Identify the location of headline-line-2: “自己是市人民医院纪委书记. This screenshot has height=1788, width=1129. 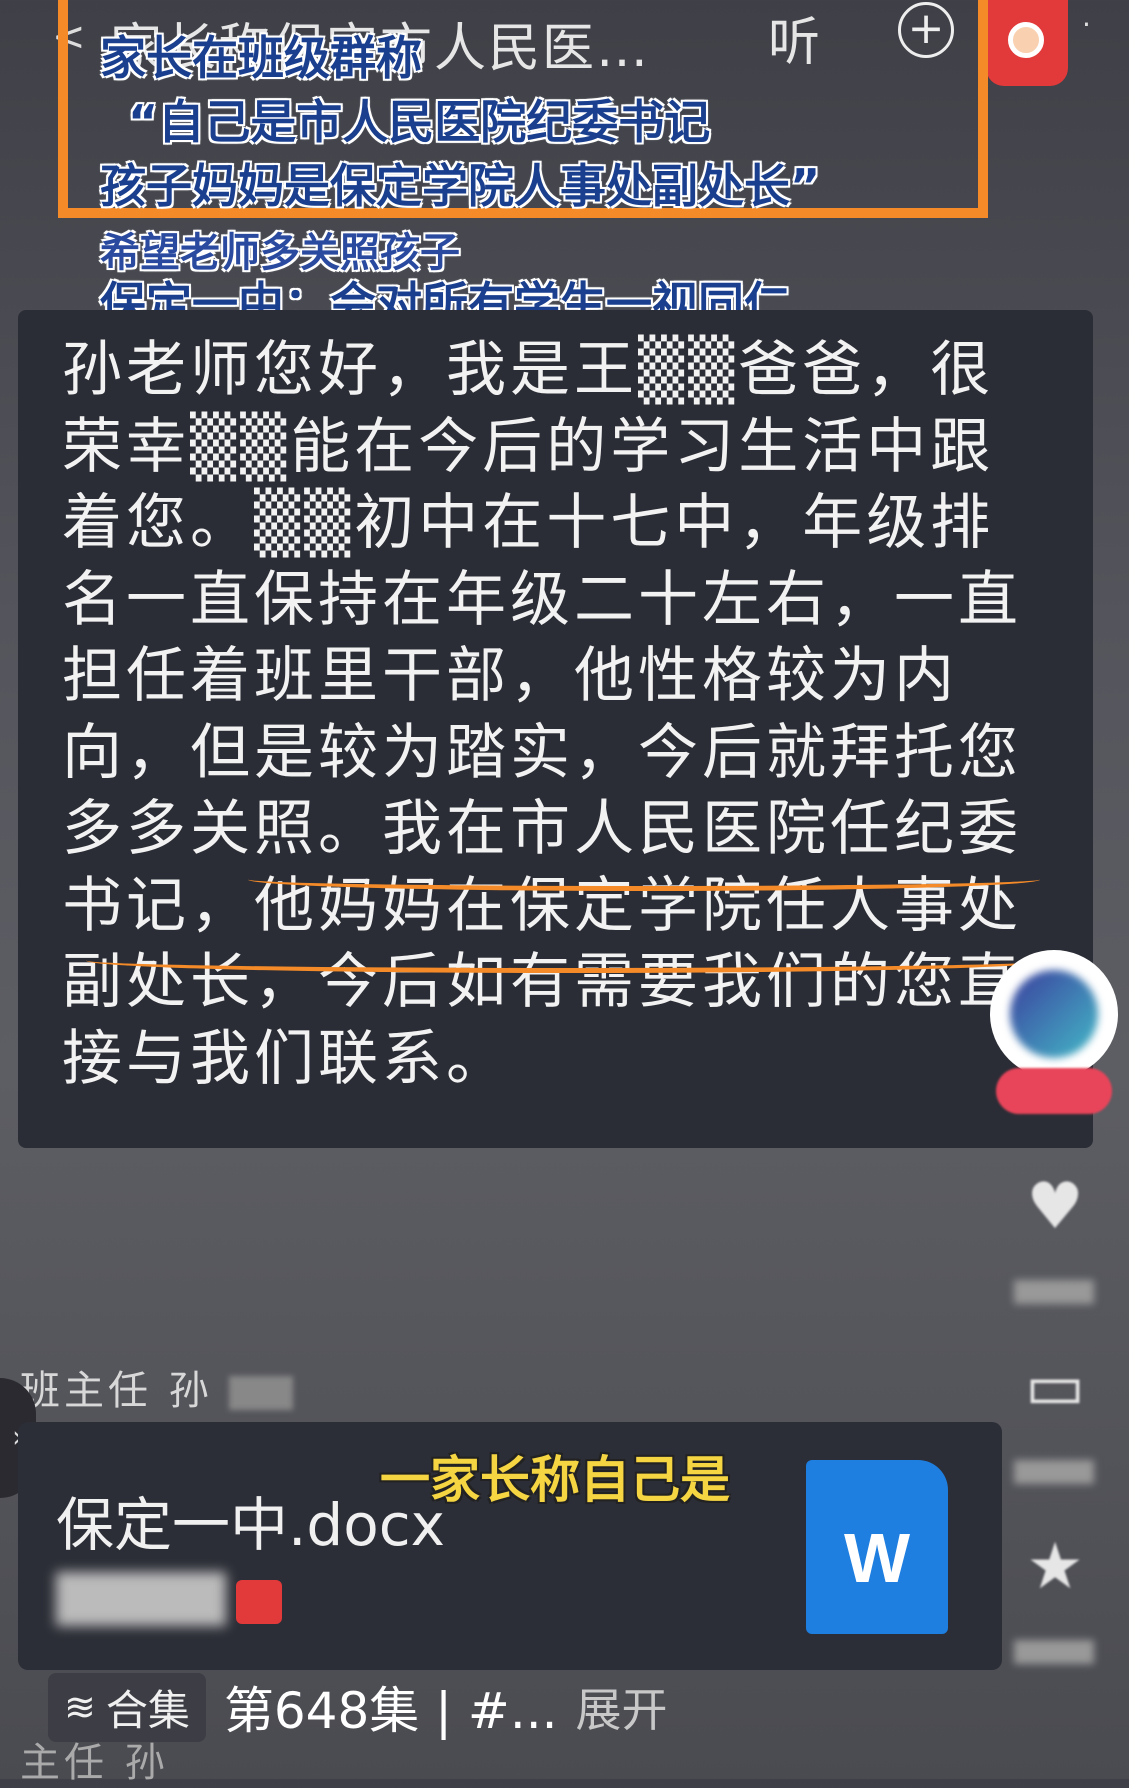
(419, 122).